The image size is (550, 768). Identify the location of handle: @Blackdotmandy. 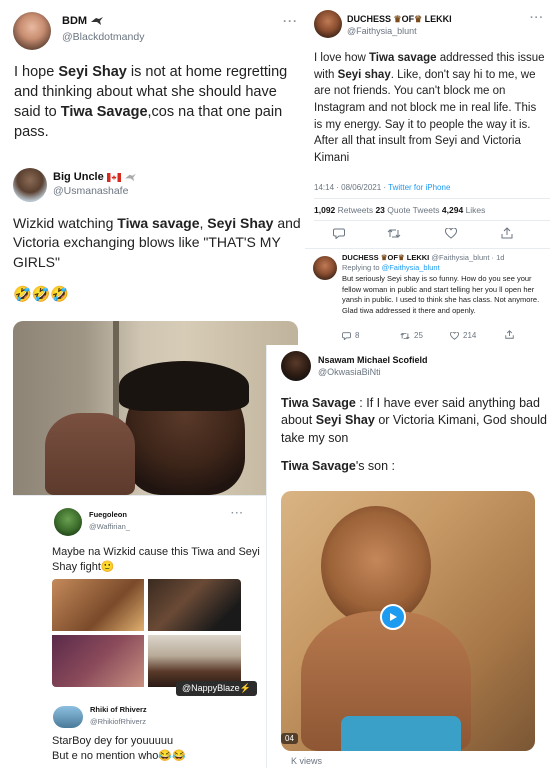
(103, 37).